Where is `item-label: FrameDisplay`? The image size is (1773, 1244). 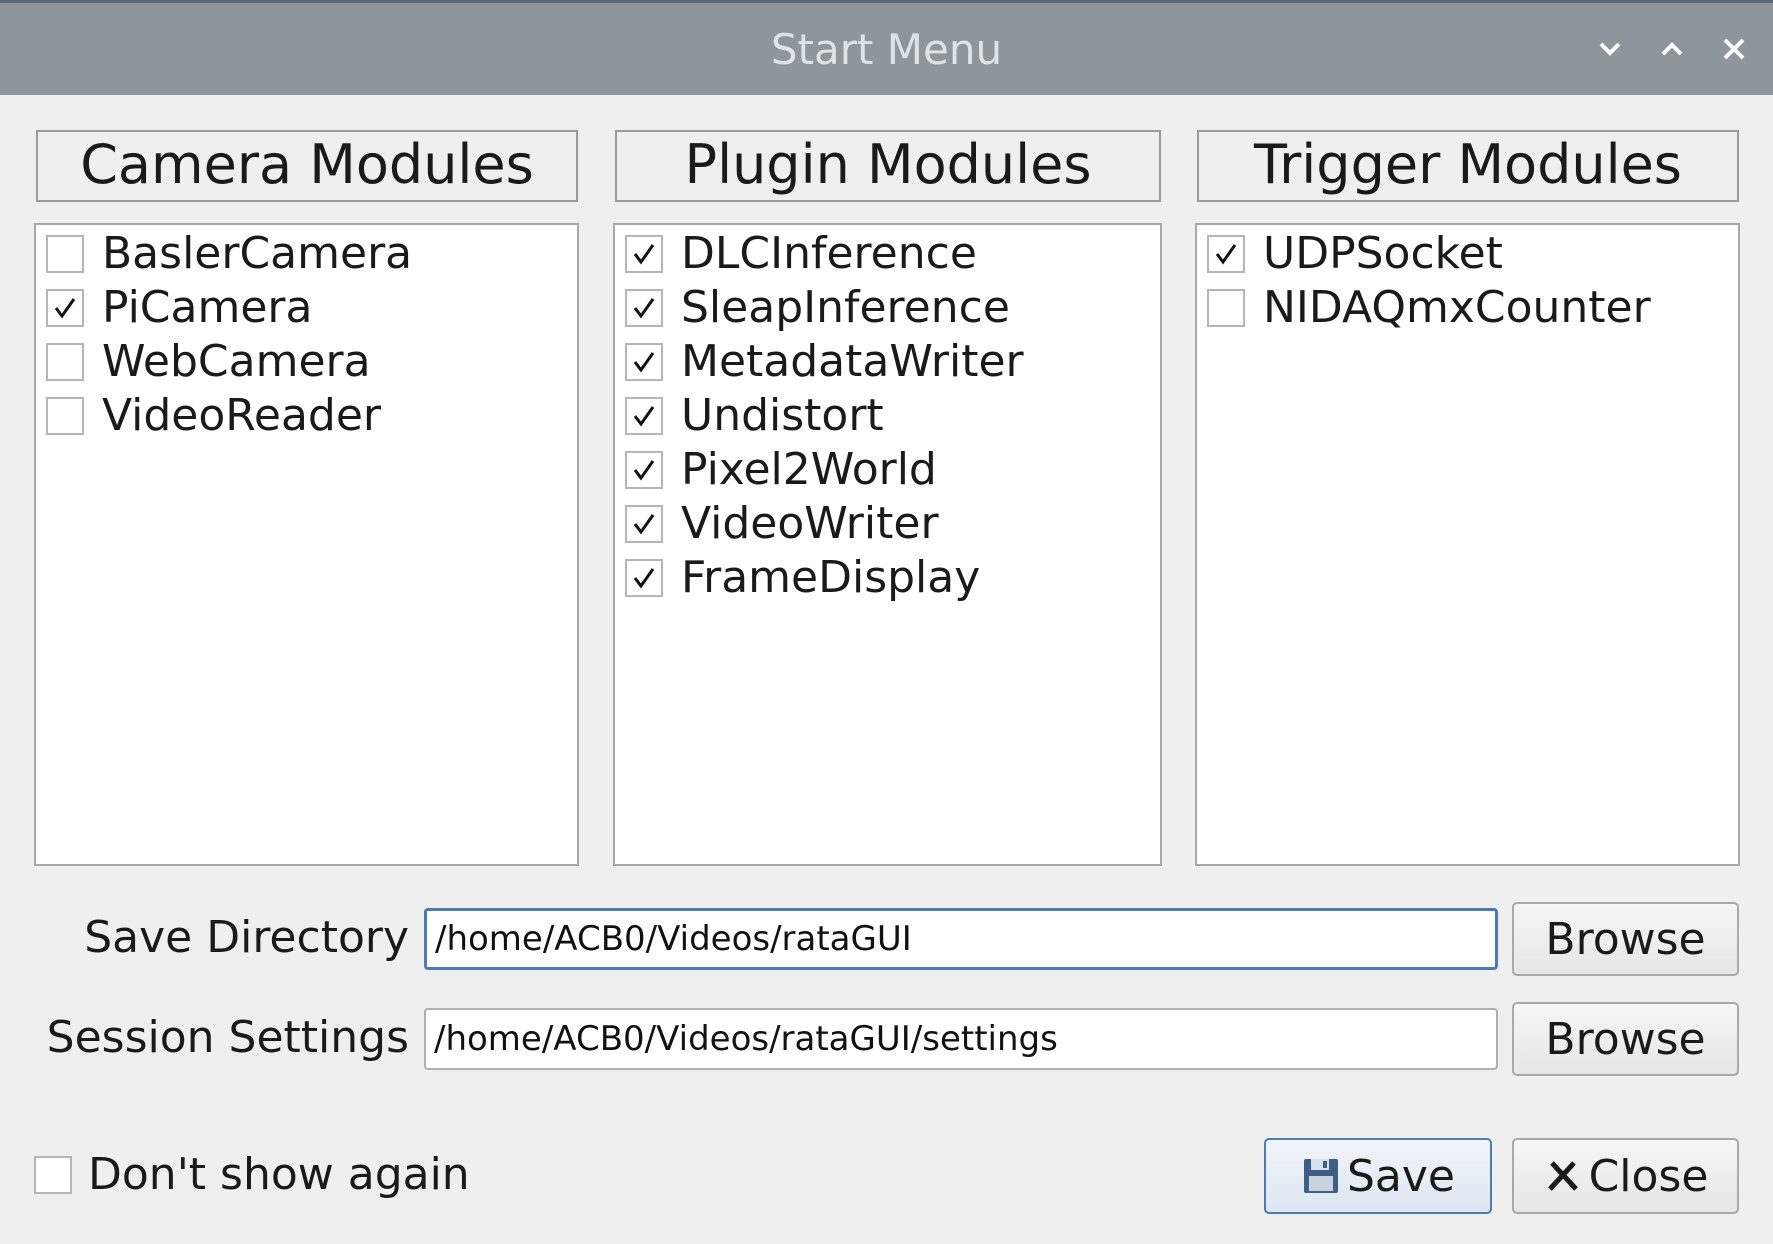 item-label: FrameDisplay is located at coordinates (831, 577).